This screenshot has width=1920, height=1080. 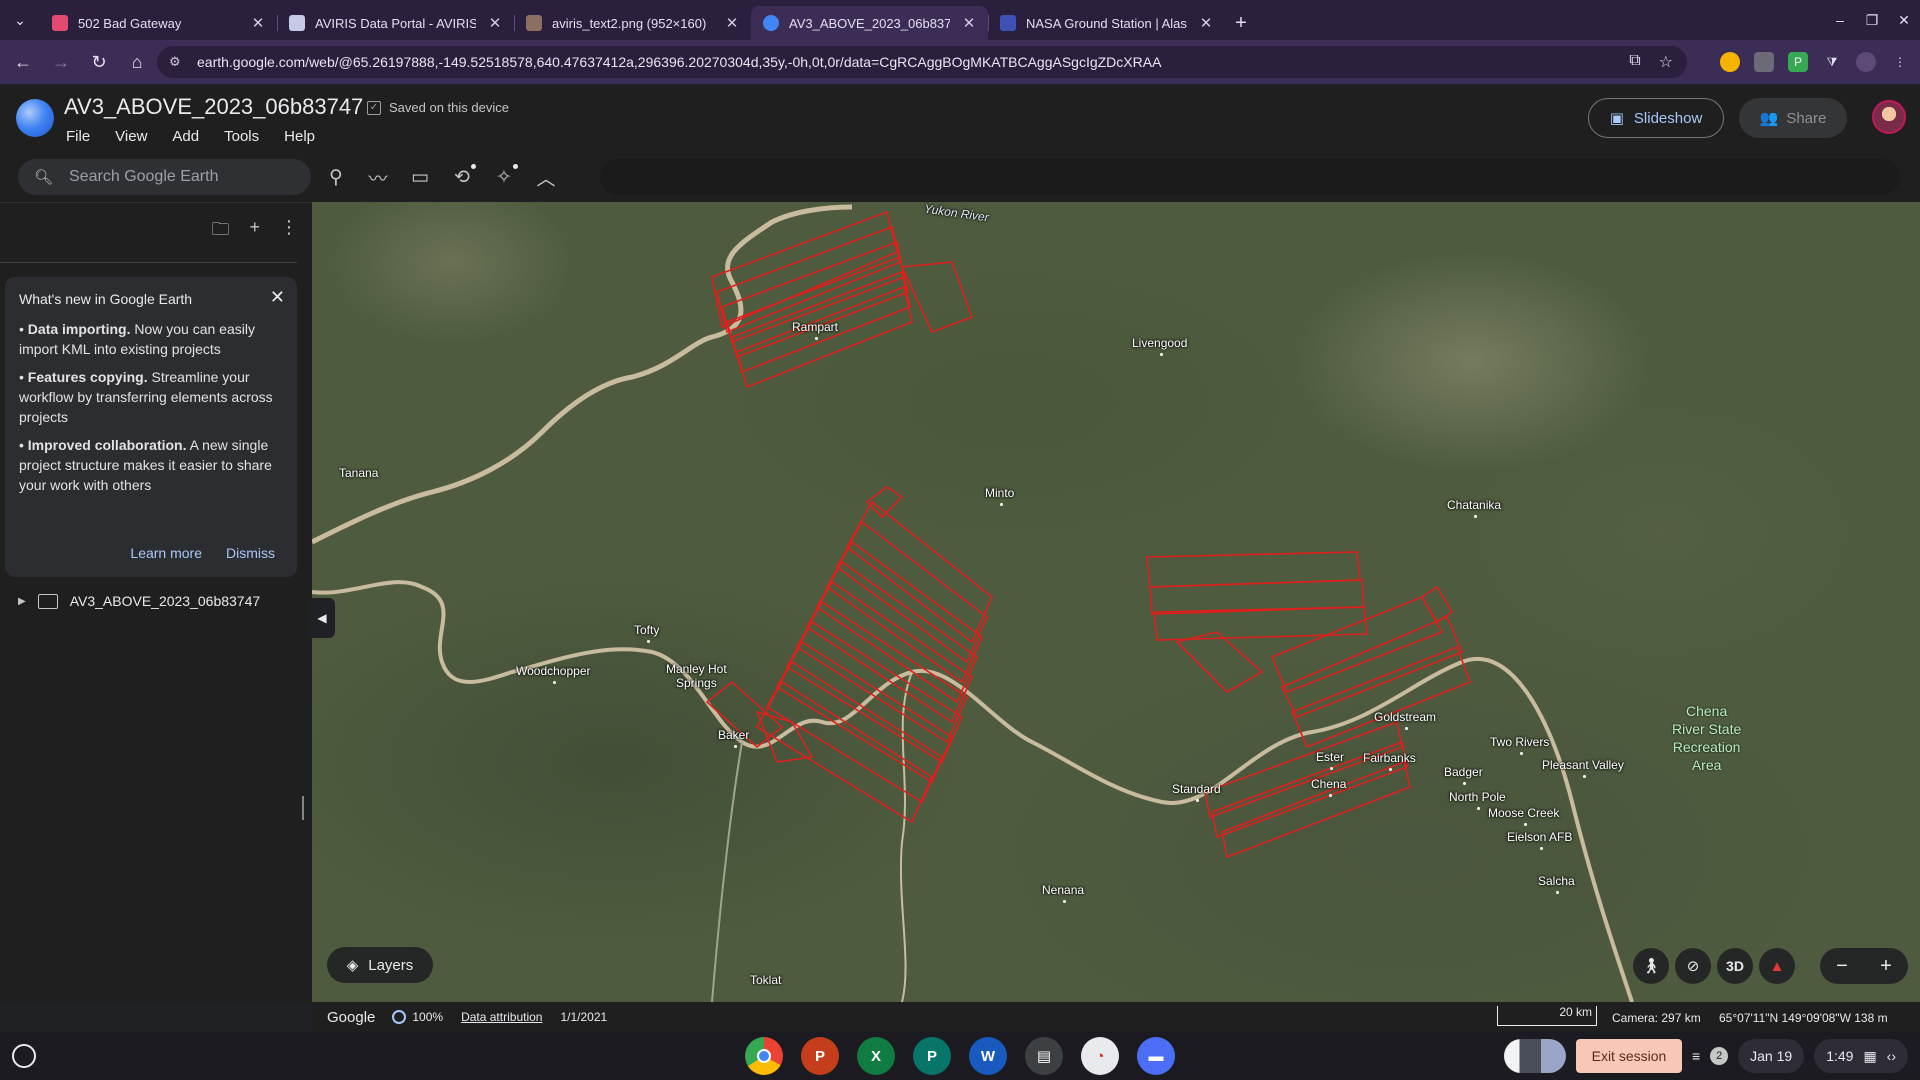 I want to click on collapse-toolbar-chevron-icon: ︿, so click(x=546, y=177).